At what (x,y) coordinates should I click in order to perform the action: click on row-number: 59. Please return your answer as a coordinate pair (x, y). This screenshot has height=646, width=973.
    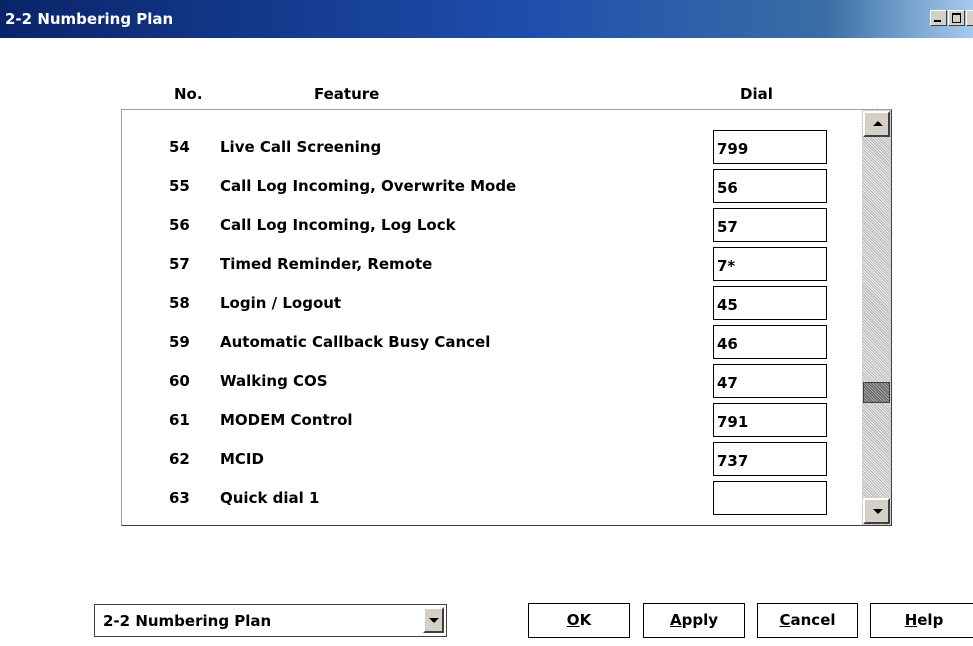
    Looking at the image, I should click on (179, 342).